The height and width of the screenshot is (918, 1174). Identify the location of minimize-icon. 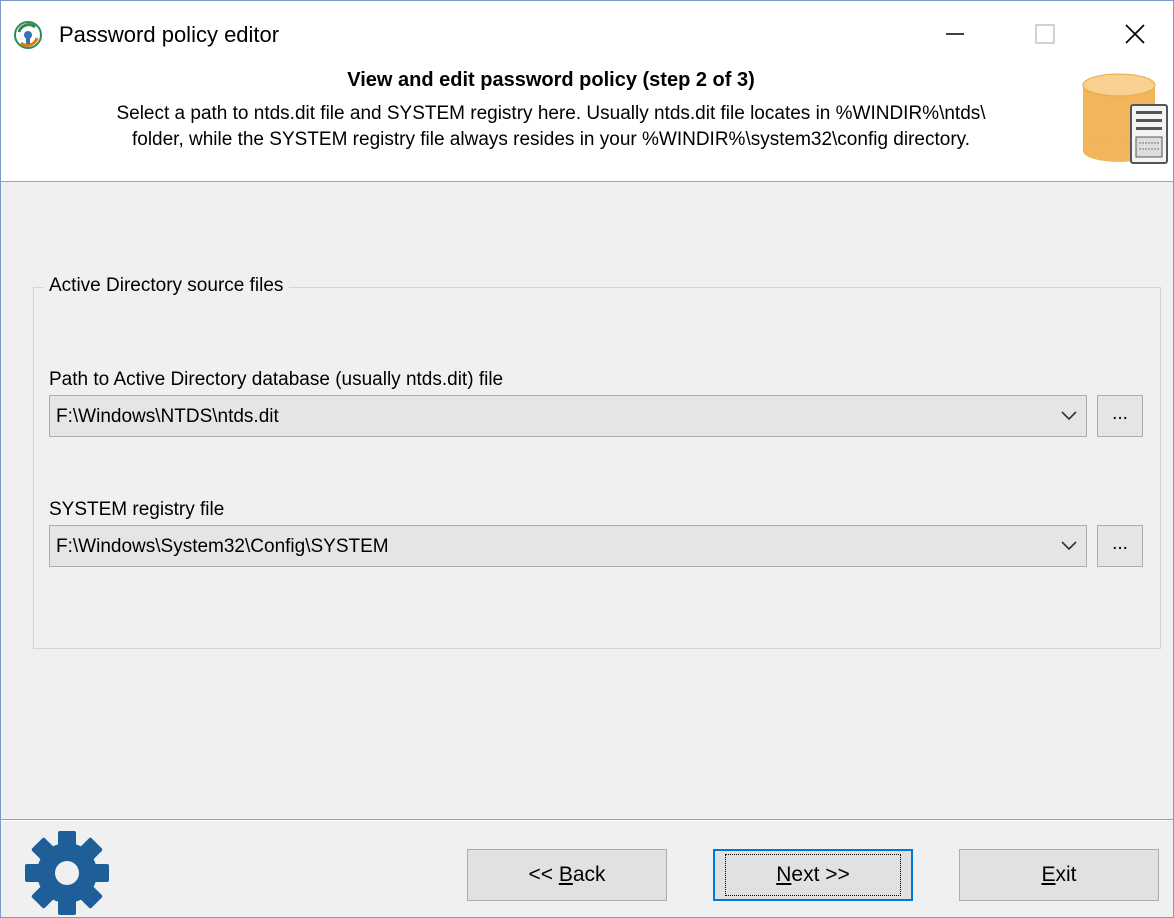
(955, 34).